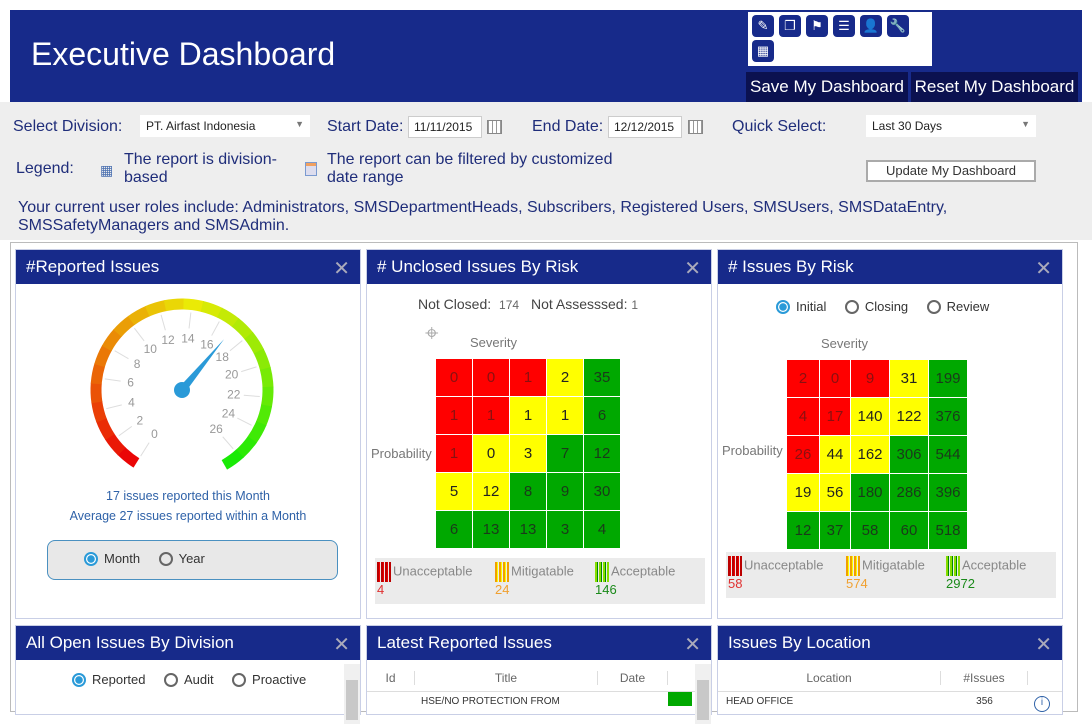 This screenshot has width=1092, height=724. I want to click on risk-cell: 396, so click(948, 492).